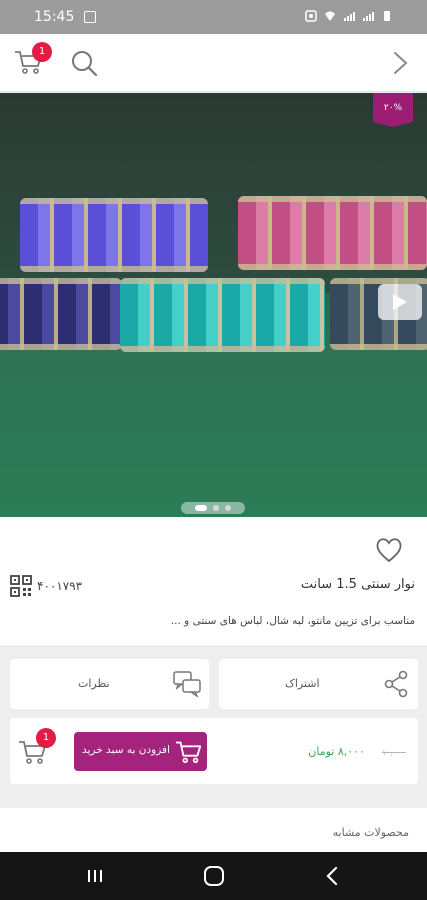 Image resolution: width=427 pixels, height=900 pixels. Describe the element at coordinates (60, 586) in the screenshot. I see `product-code: ۴۰۰۱۷۹۳` at that location.